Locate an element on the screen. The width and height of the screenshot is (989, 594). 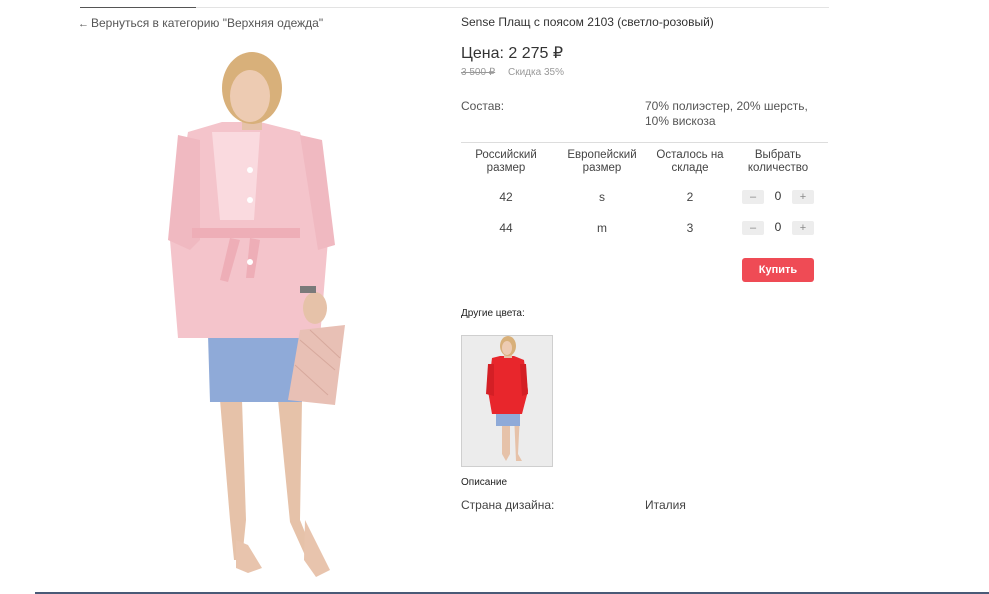
old-price: 3 500 ₽ is located at coordinates (478, 72).